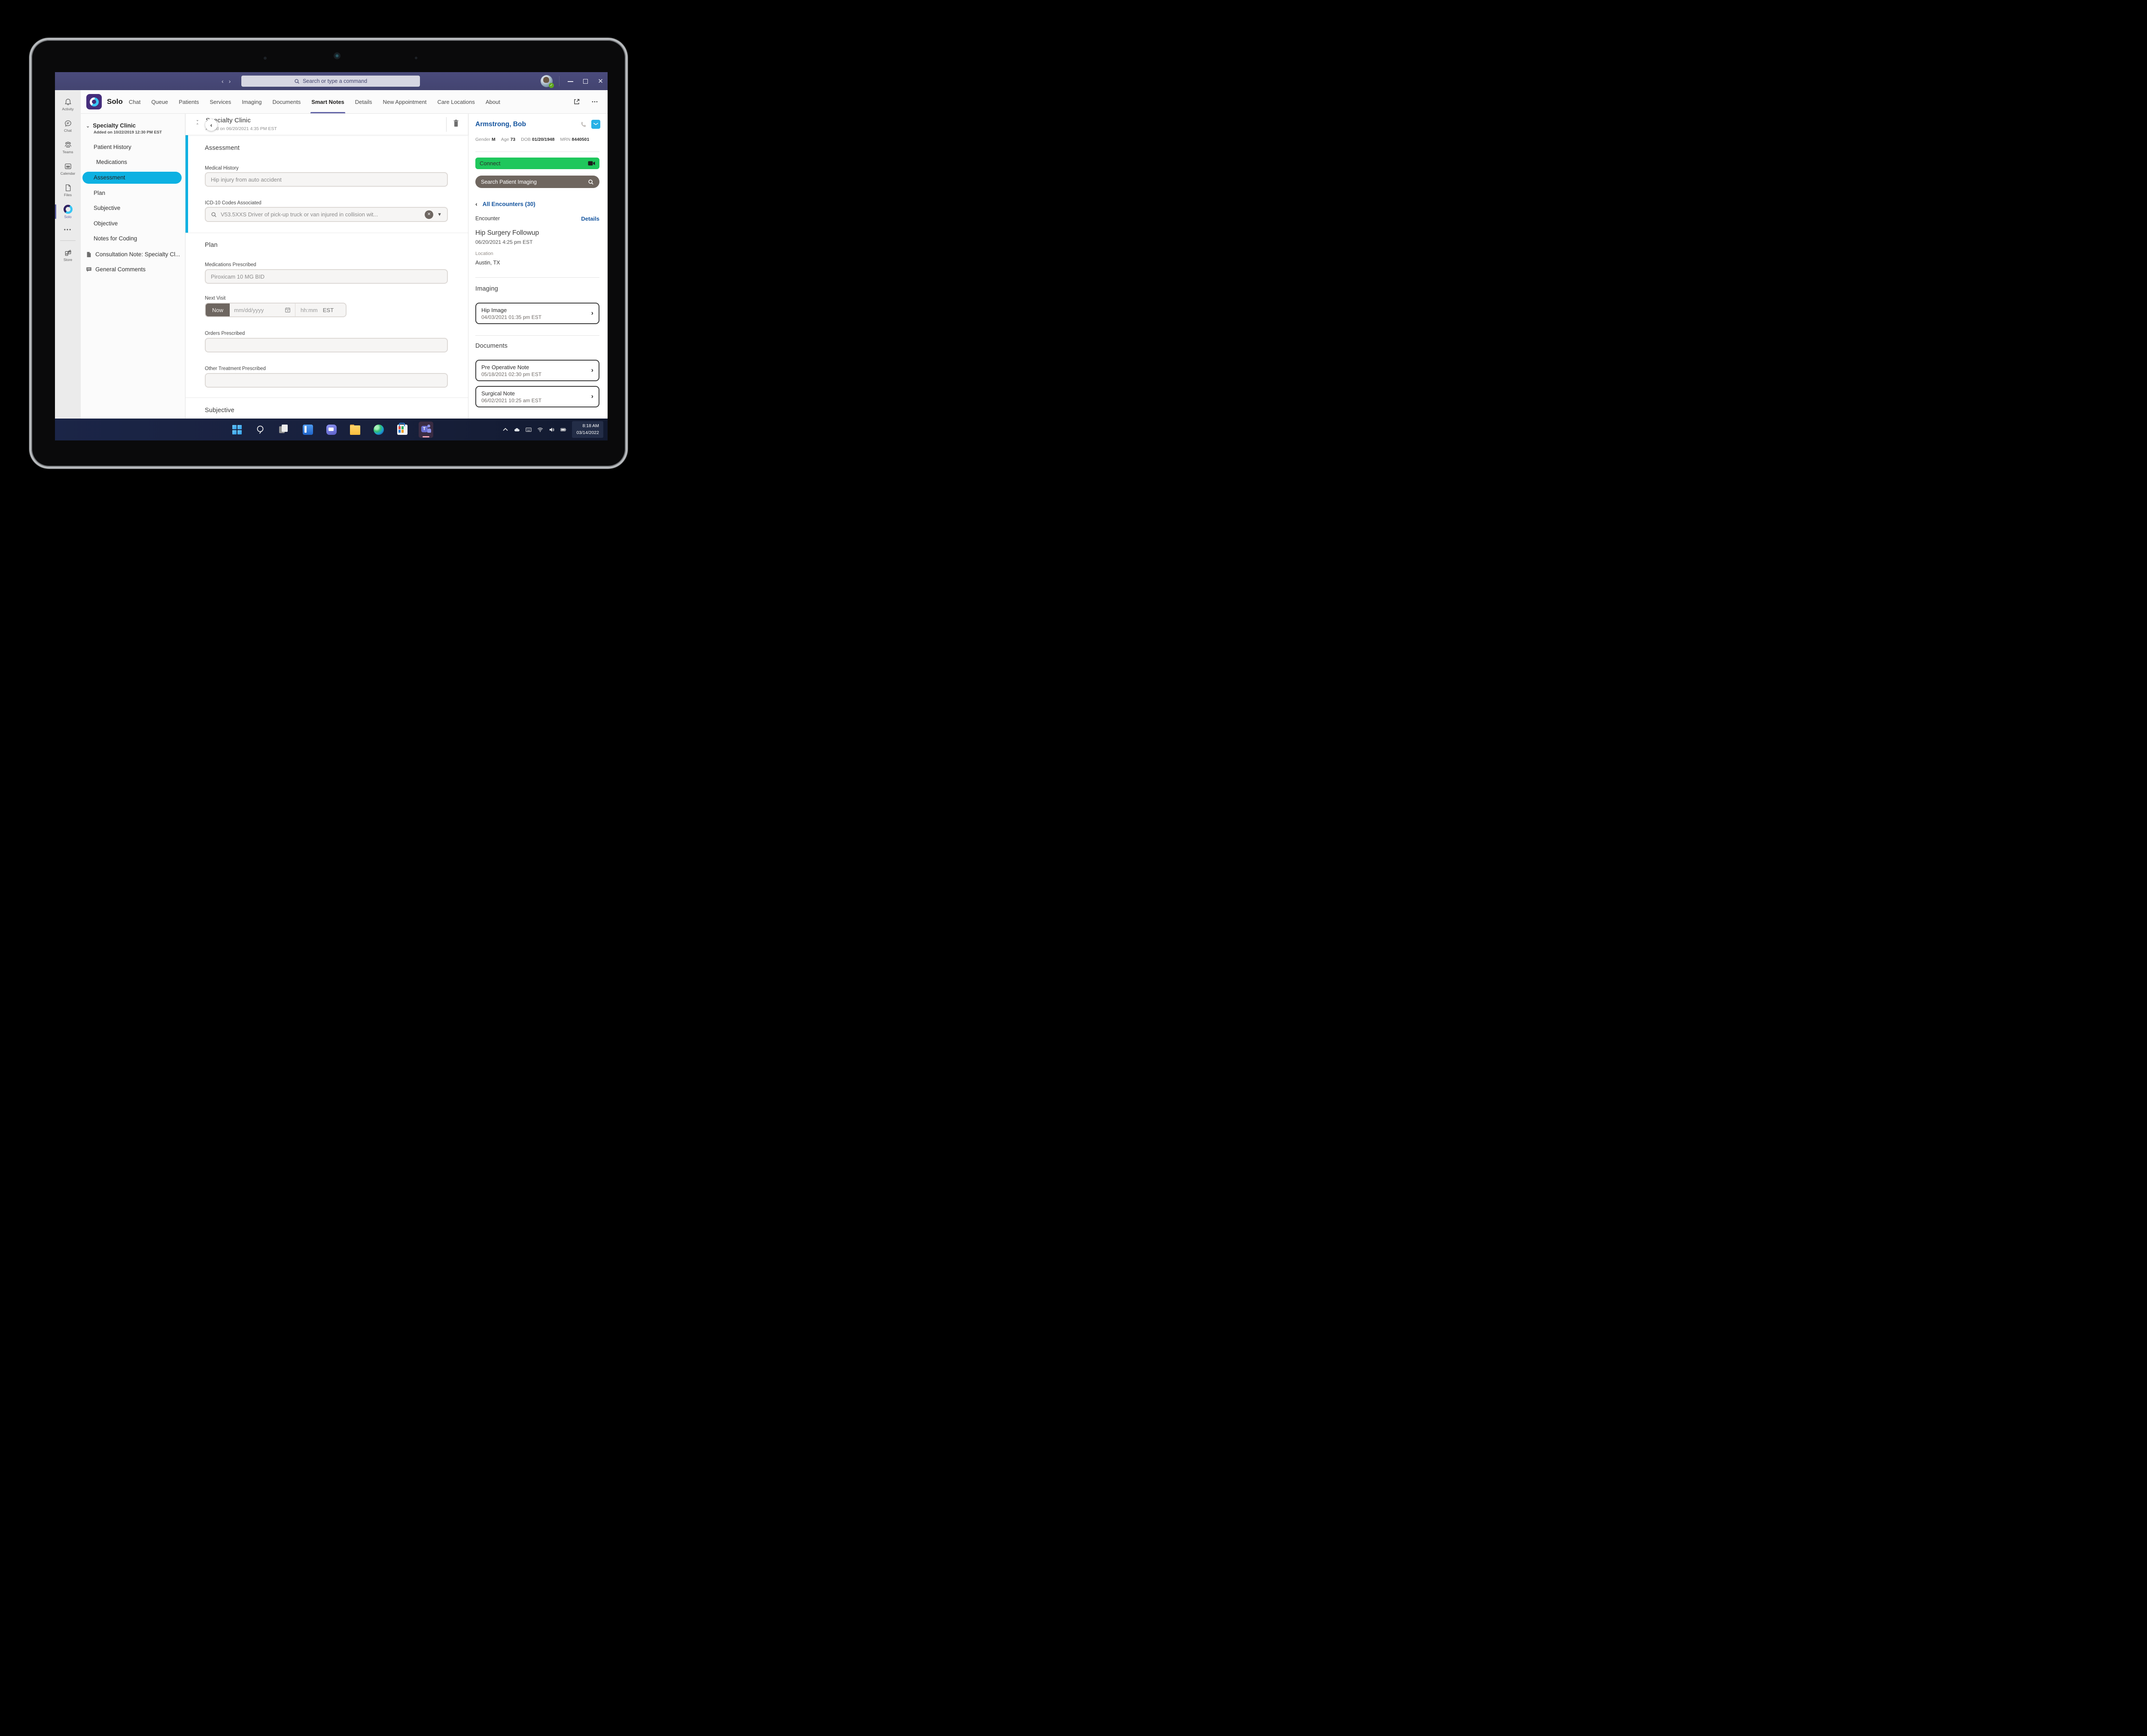 The width and height of the screenshot is (2147, 1736). I want to click on chevron-left-icon: ‹, so click(476, 203).